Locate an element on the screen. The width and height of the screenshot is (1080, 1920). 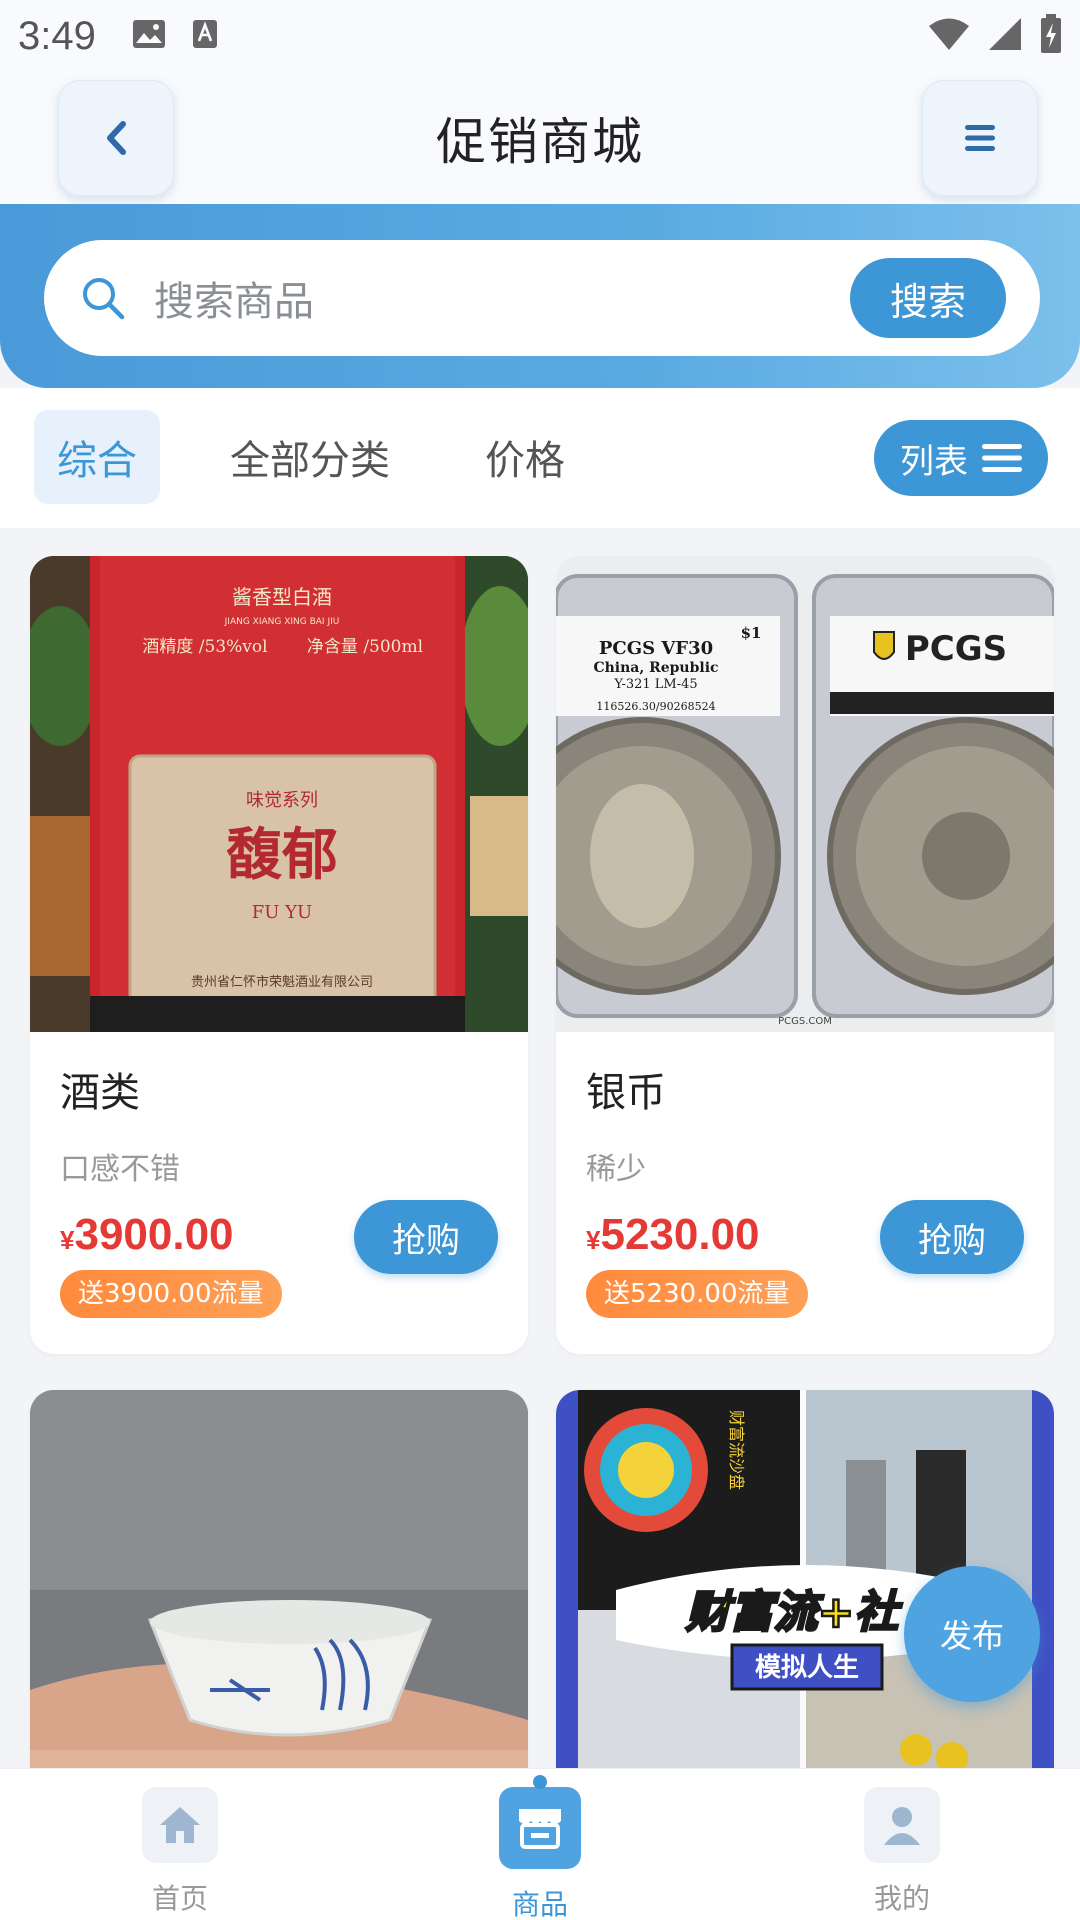
nav-item-products: 商品 is located at coordinates (540, 1847).